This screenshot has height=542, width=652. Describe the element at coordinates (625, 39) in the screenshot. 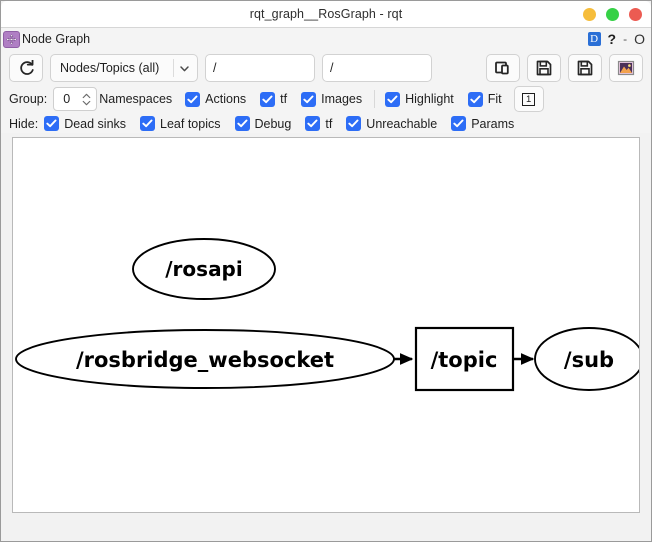

I see `dock-minimize-icon: -` at that location.